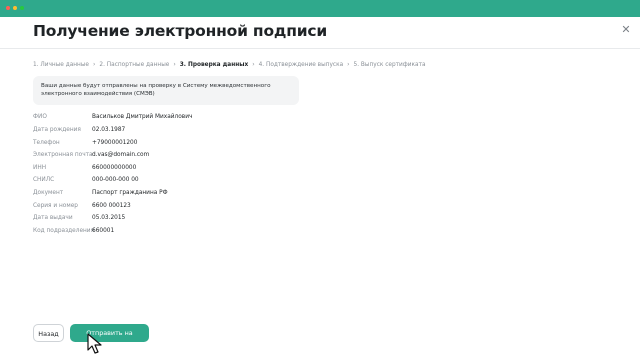 The height and width of the screenshot is (360, 640). I want to click on field-label: ФИО, so click(40, 117).